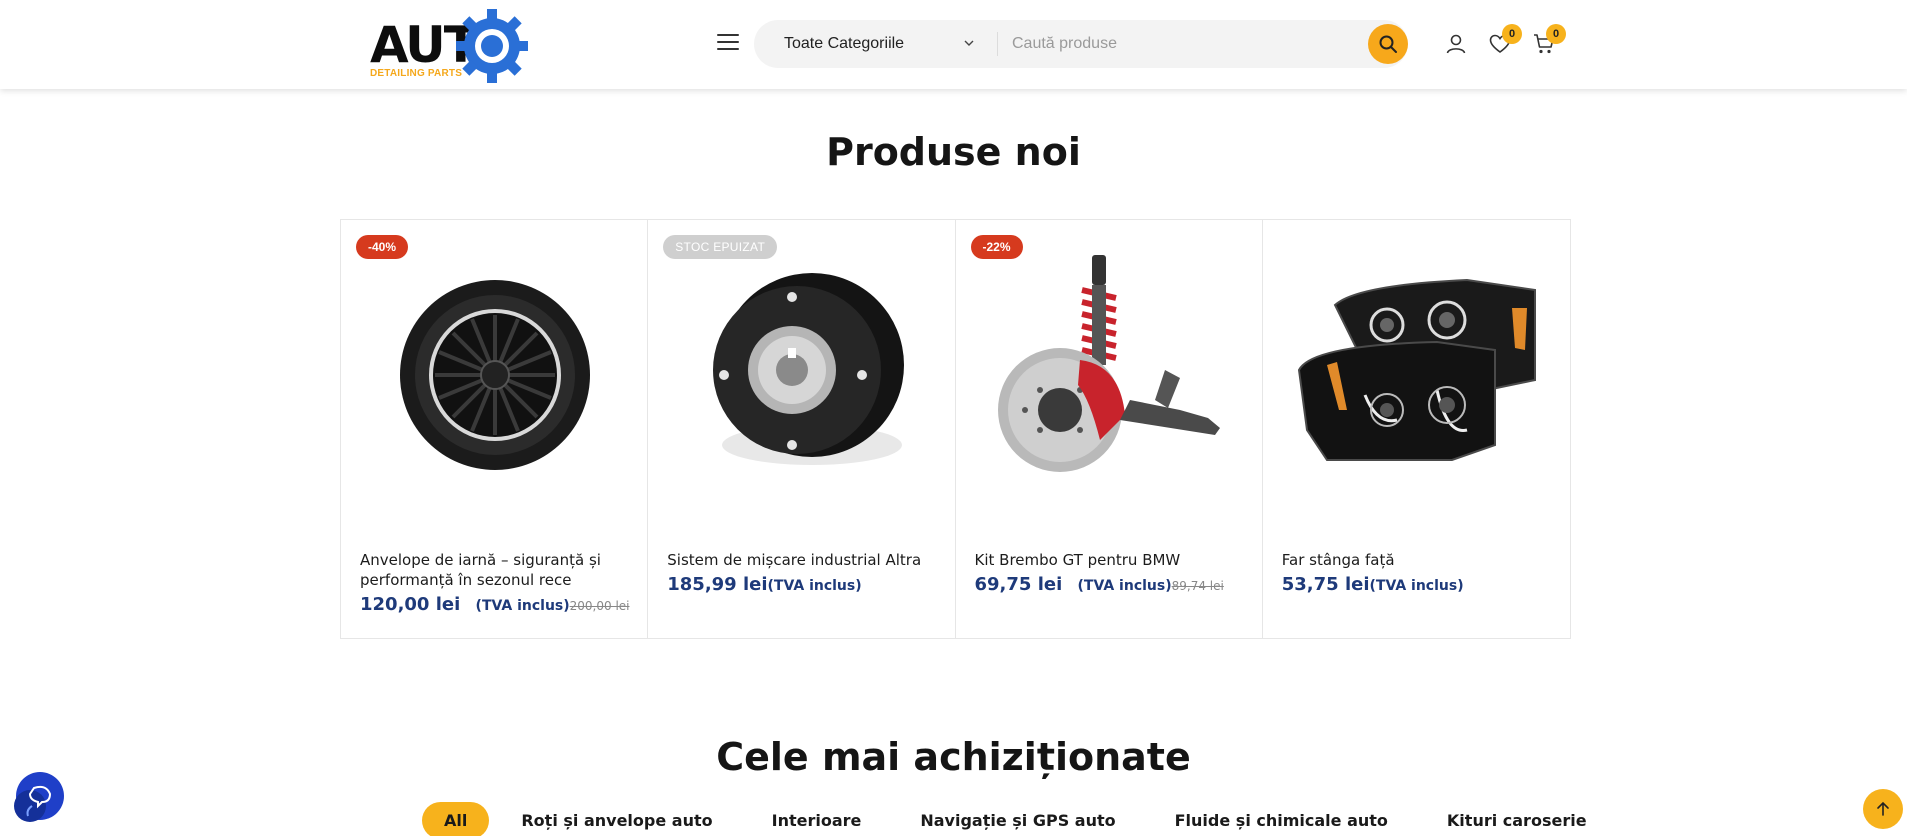 This screenshot has height=836, width=1907. I want to click on product-card: Far stânga față 53,75 lei(TVA inclus), so click(1416, 429).